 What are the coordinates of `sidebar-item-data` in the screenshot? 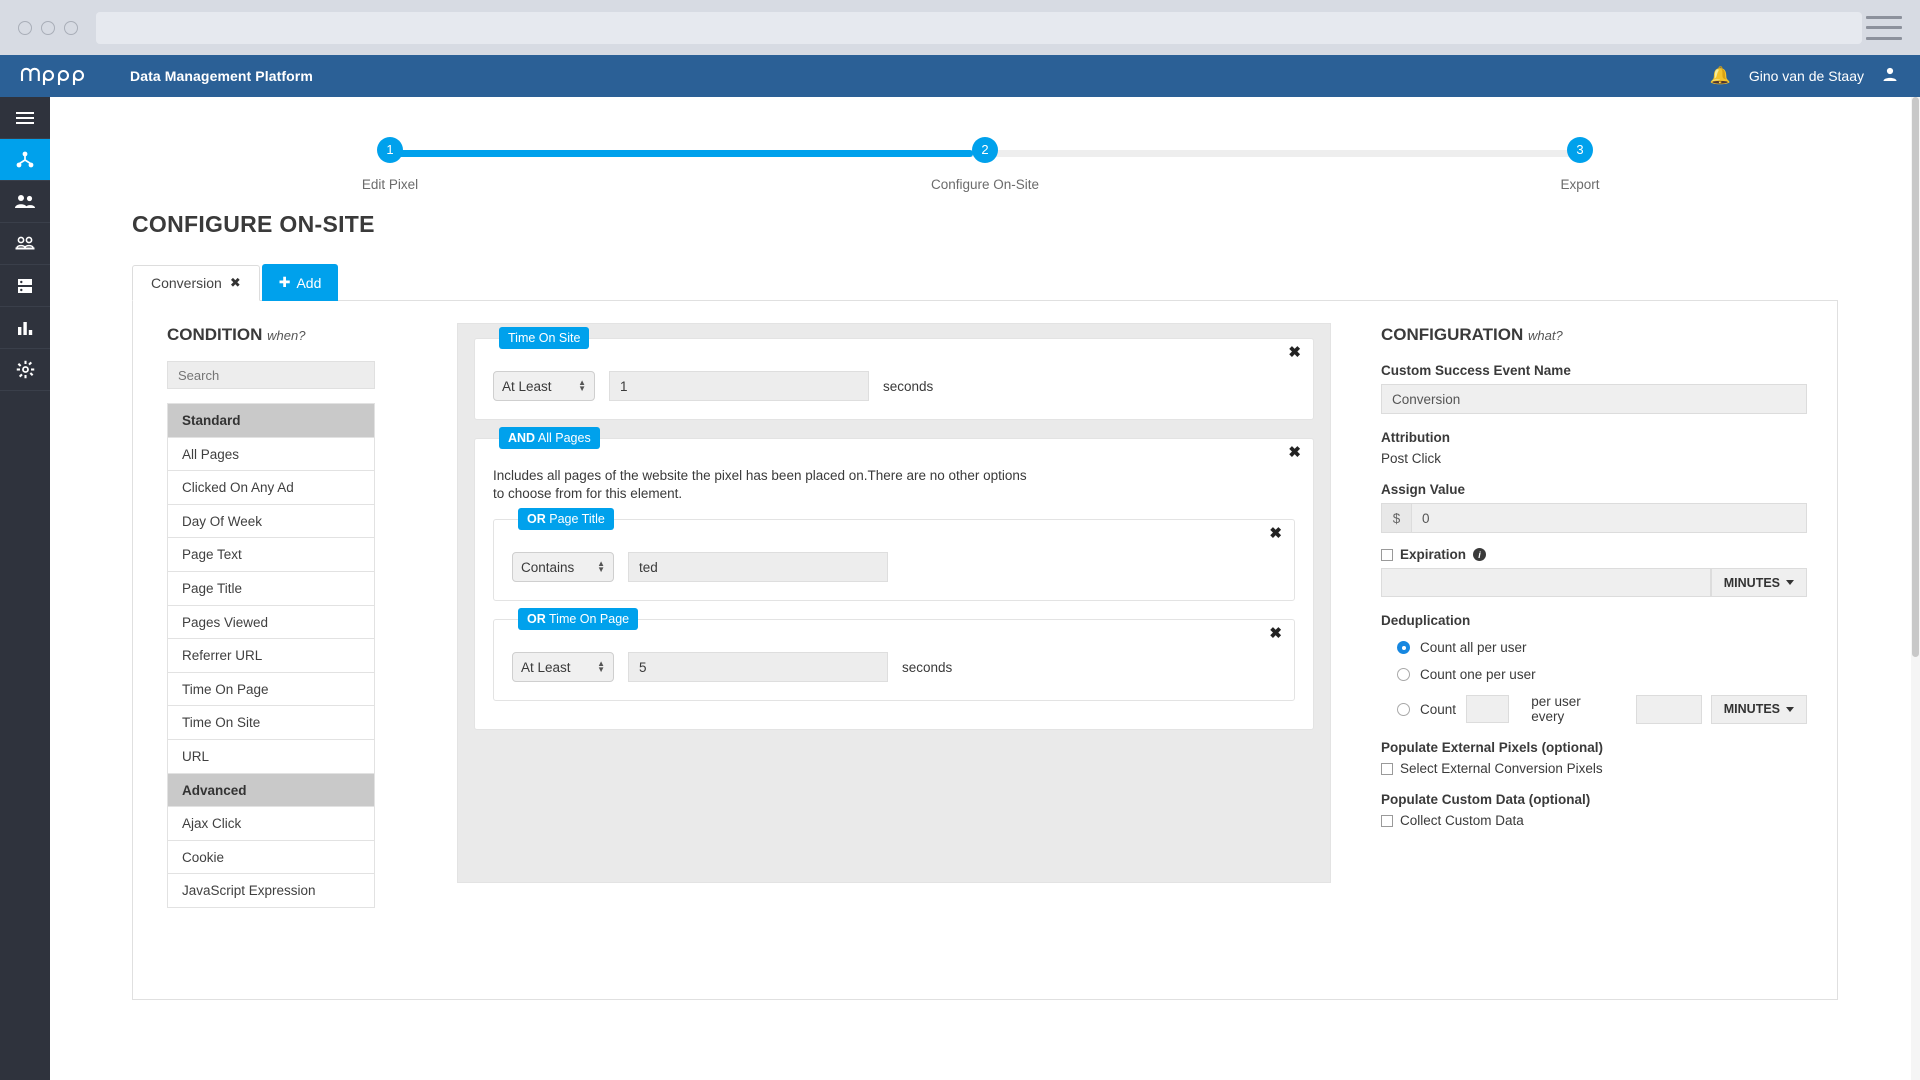 It's located at (25, 286).